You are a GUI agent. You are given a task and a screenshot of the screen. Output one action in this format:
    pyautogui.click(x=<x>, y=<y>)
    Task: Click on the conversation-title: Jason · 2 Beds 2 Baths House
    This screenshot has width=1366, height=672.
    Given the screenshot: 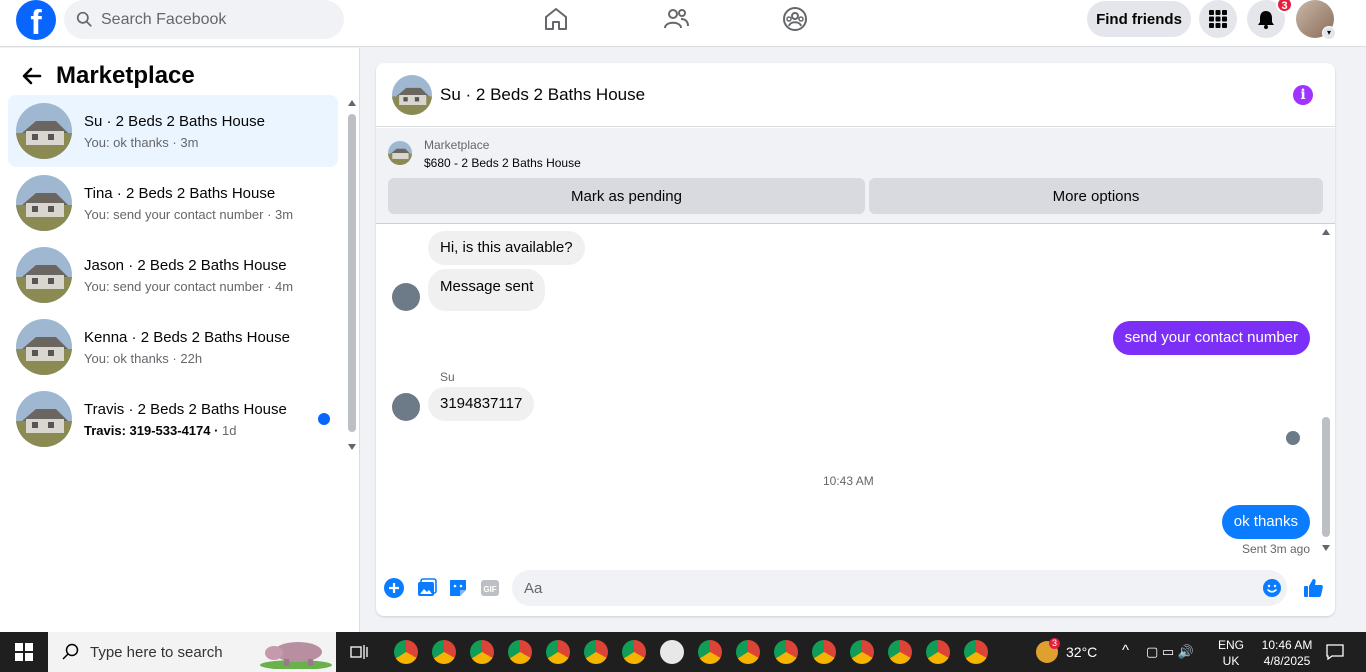 What is the action you would take?
    pyautogui.click(x=185, y=265)
    